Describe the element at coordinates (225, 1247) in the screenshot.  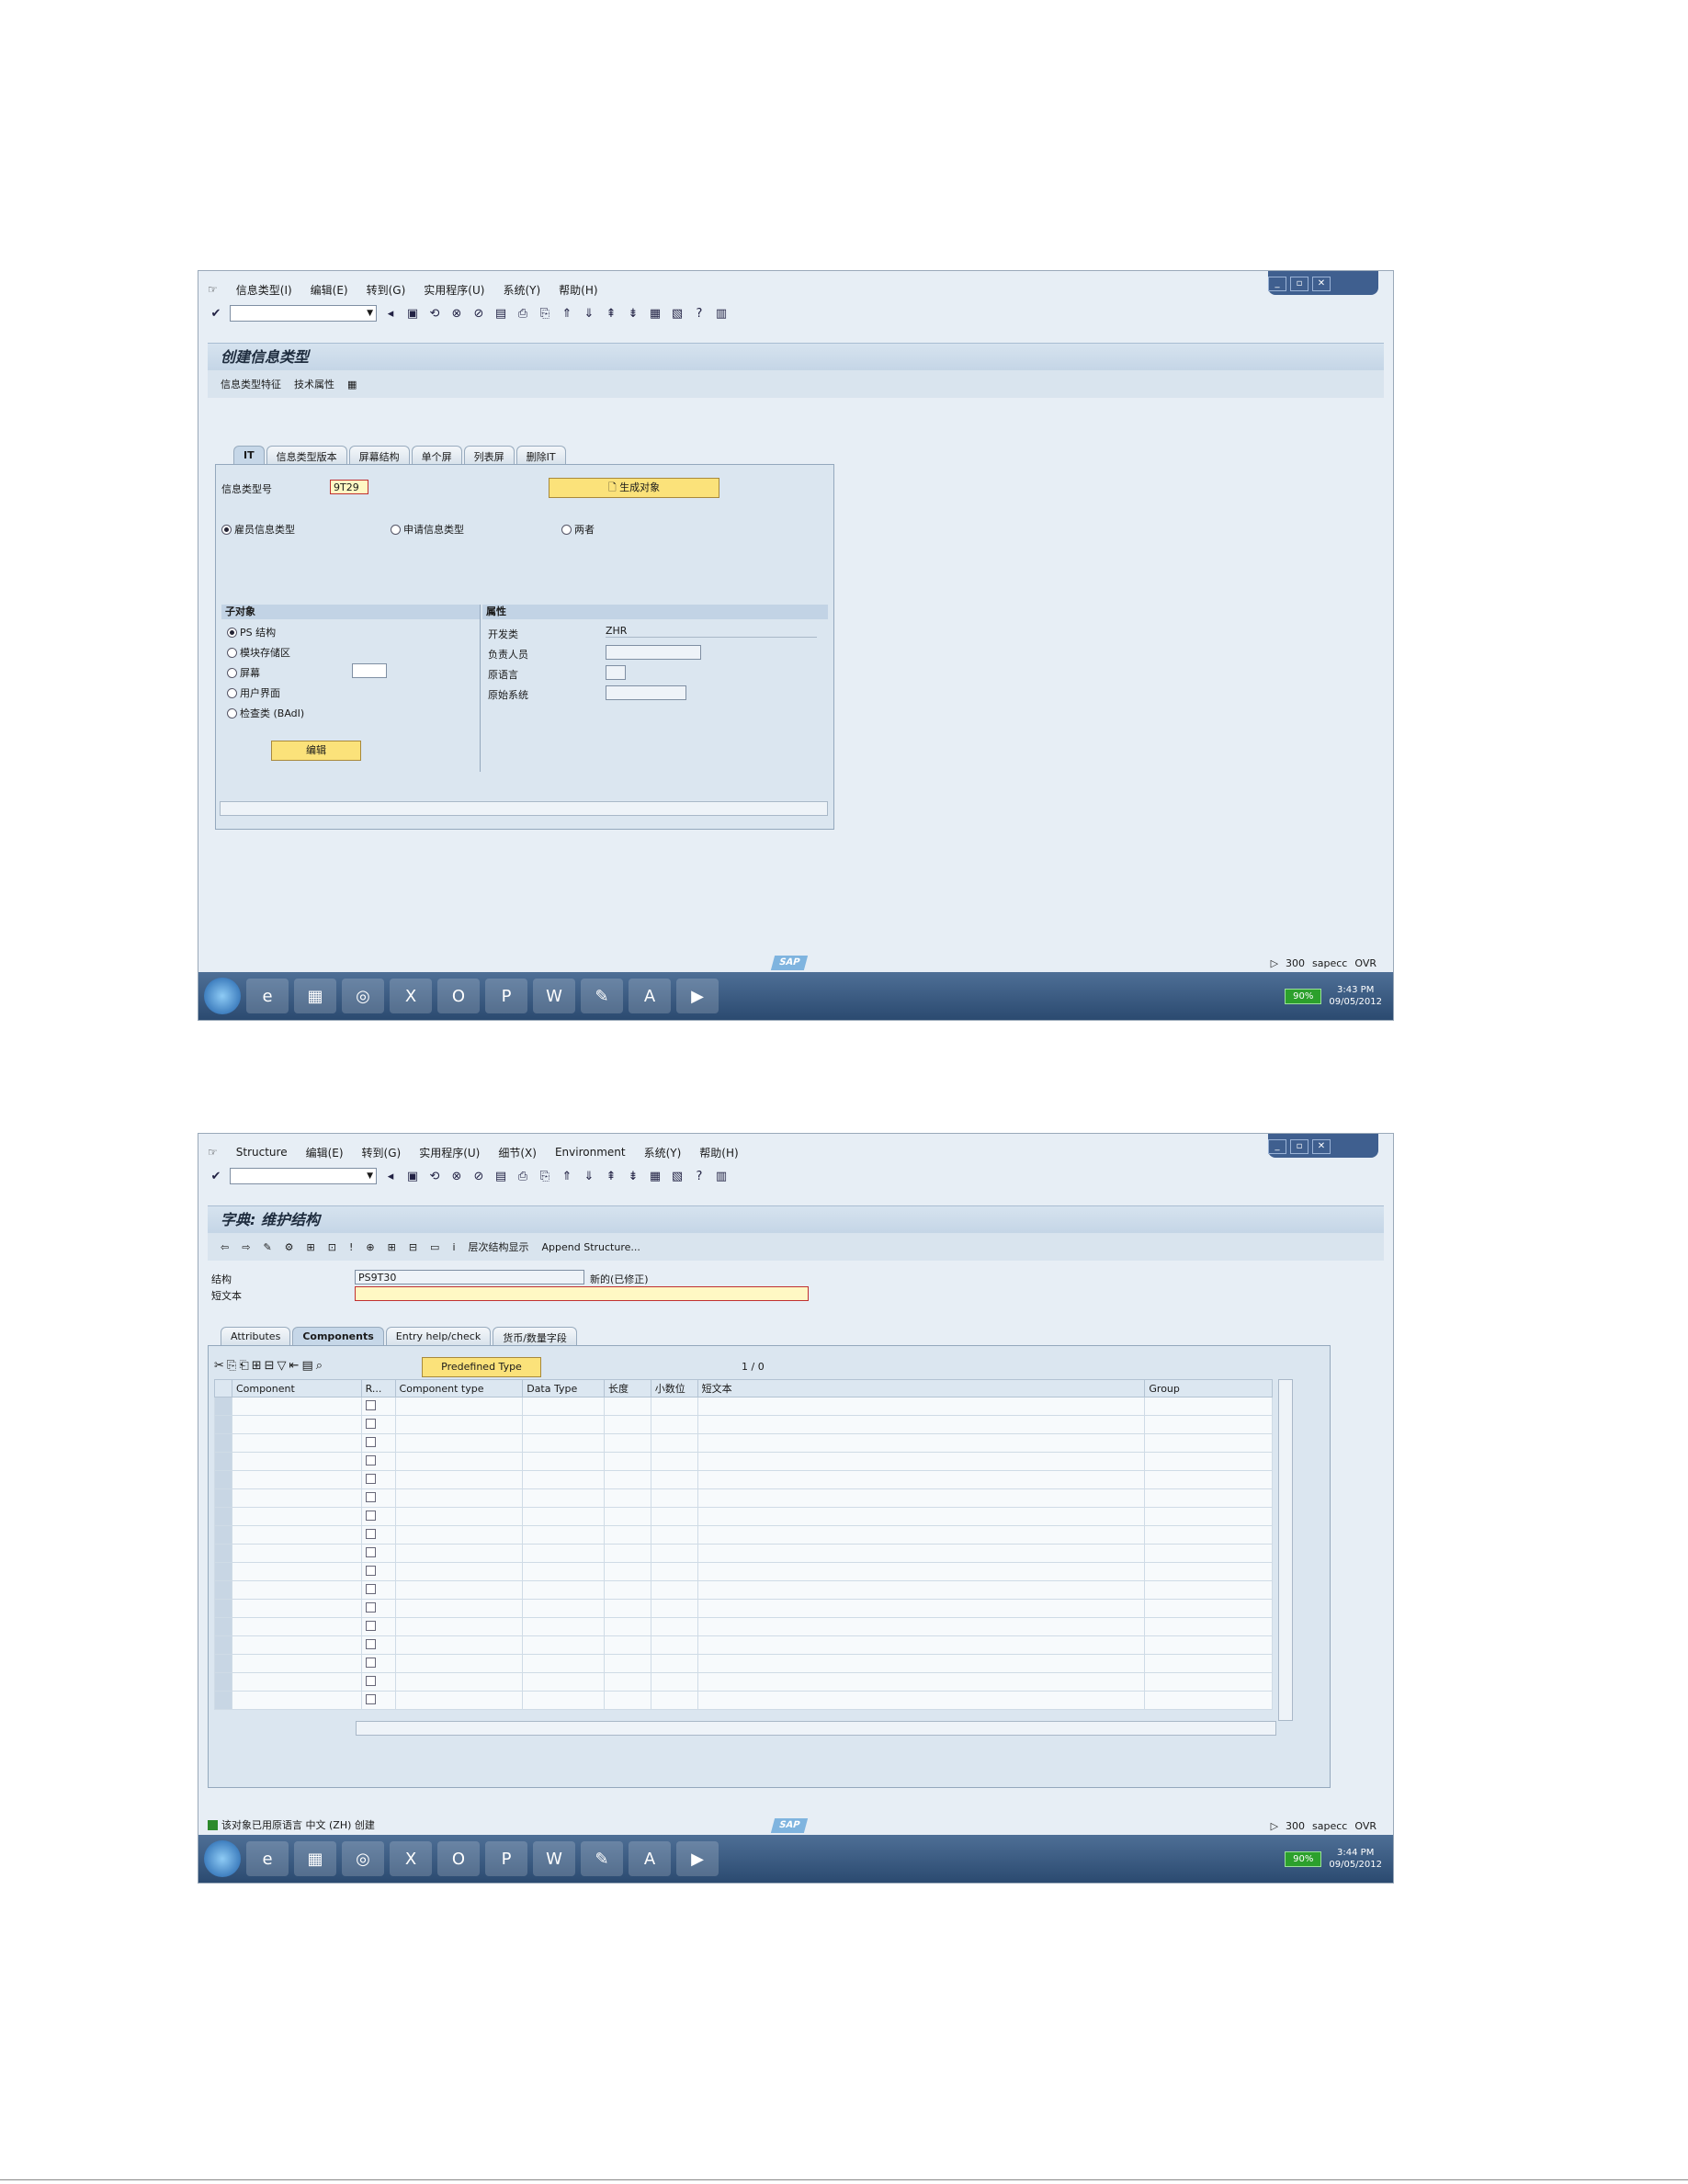
I see `back-nav-icon: ⇦` at that location.